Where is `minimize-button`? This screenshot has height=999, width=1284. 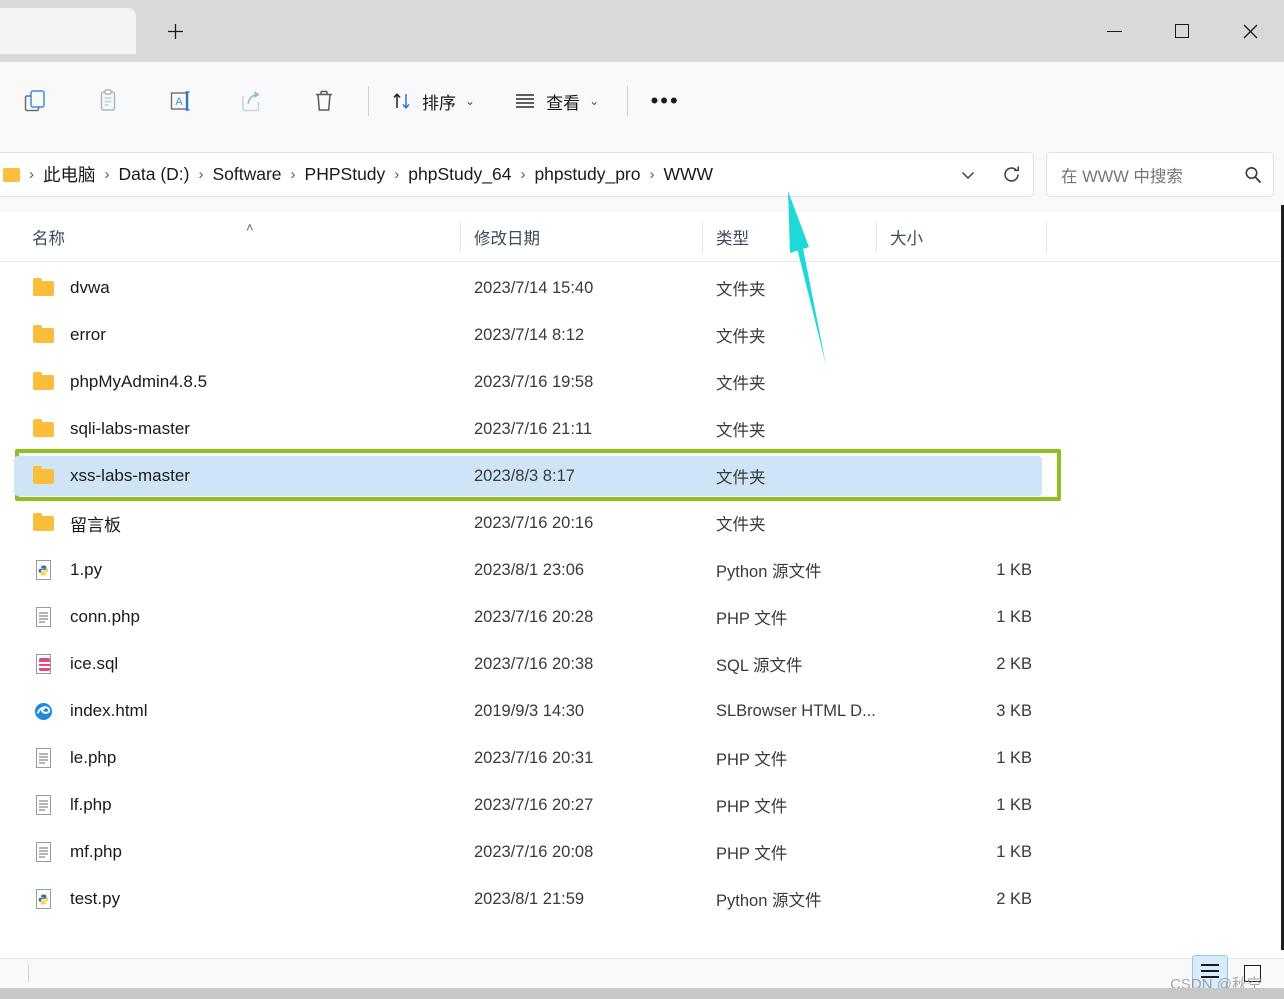 minimize-button is located at coordinates (1114, 31).